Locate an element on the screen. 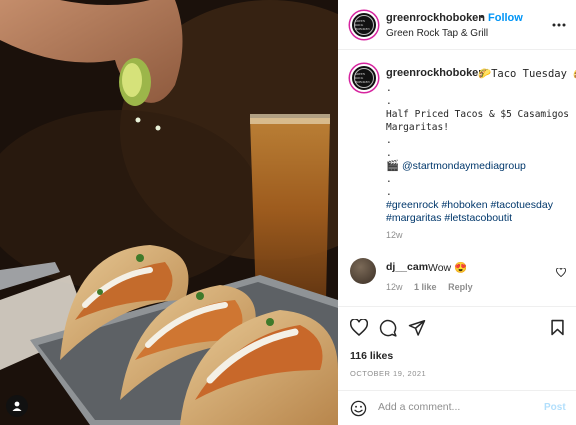 This screenshot has height=425, width=576. hashtags-line: #margaritas #letstacoboutit is located at coordinates (478, 218).